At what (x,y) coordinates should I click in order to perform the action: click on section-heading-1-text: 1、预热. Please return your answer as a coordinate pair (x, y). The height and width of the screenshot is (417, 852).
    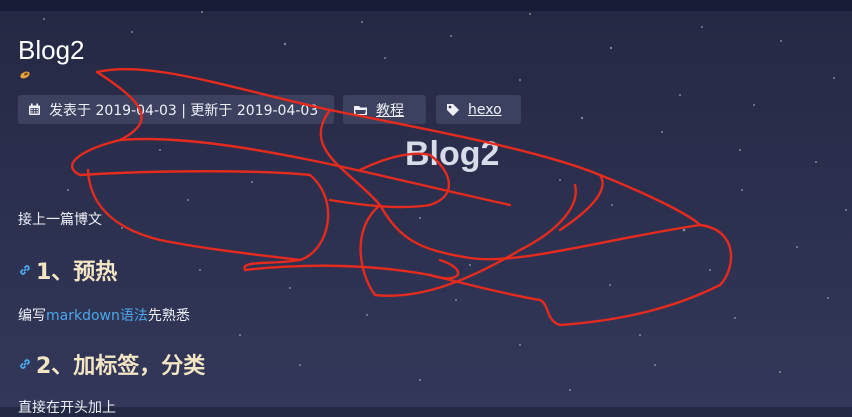
    Looking at the image, I should click on (77, 272).